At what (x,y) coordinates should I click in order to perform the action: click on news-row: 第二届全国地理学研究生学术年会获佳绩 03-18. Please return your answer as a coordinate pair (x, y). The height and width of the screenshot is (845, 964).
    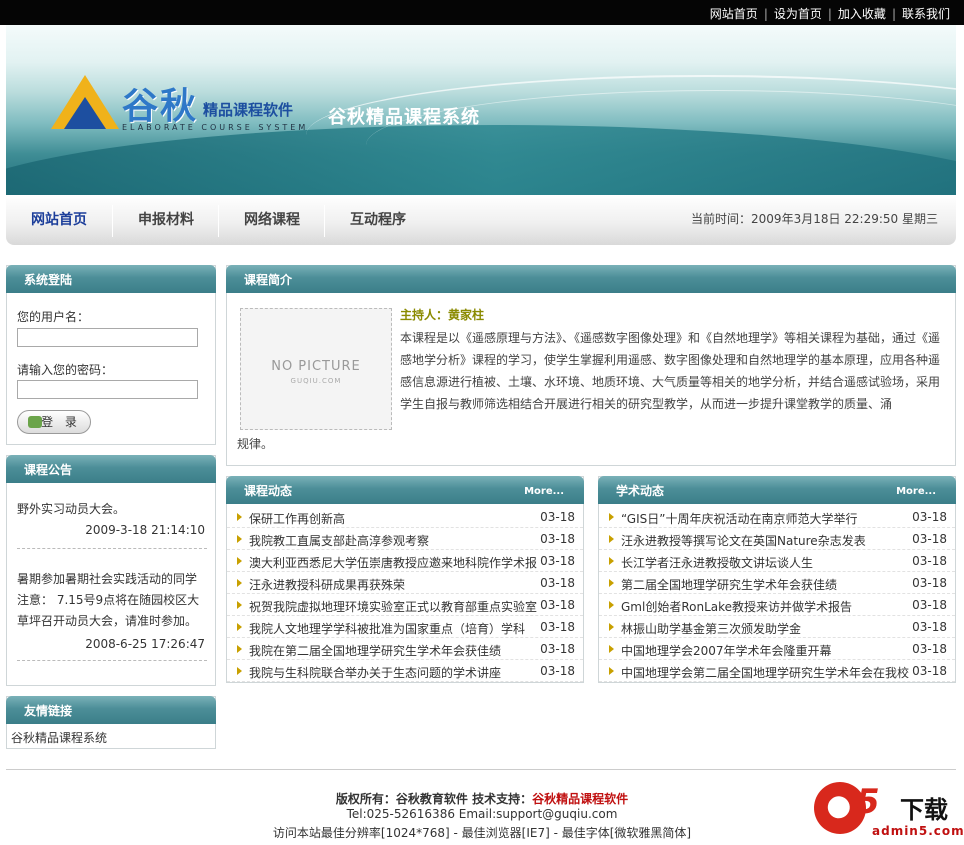
    Looking at the image, I should click on (777, 583).